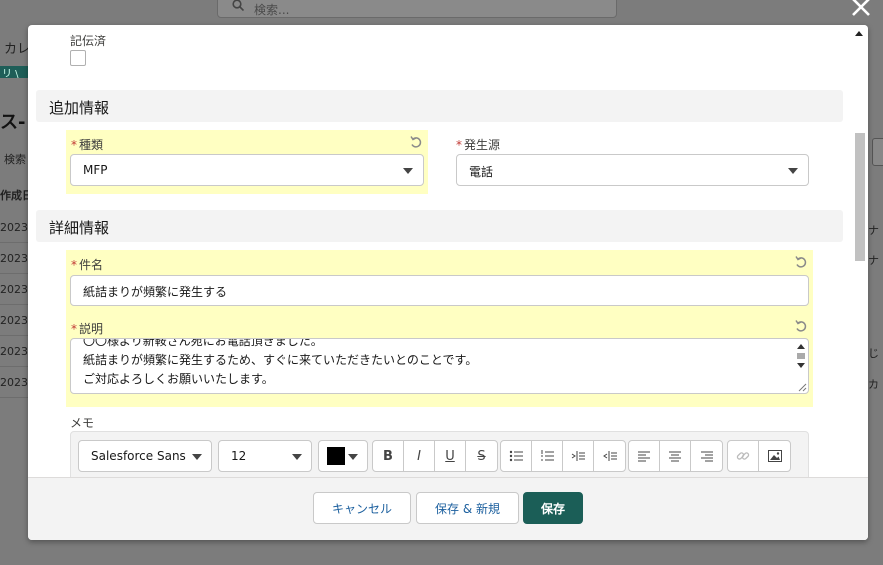  I want to click on align-button-group, so click(675, 456).